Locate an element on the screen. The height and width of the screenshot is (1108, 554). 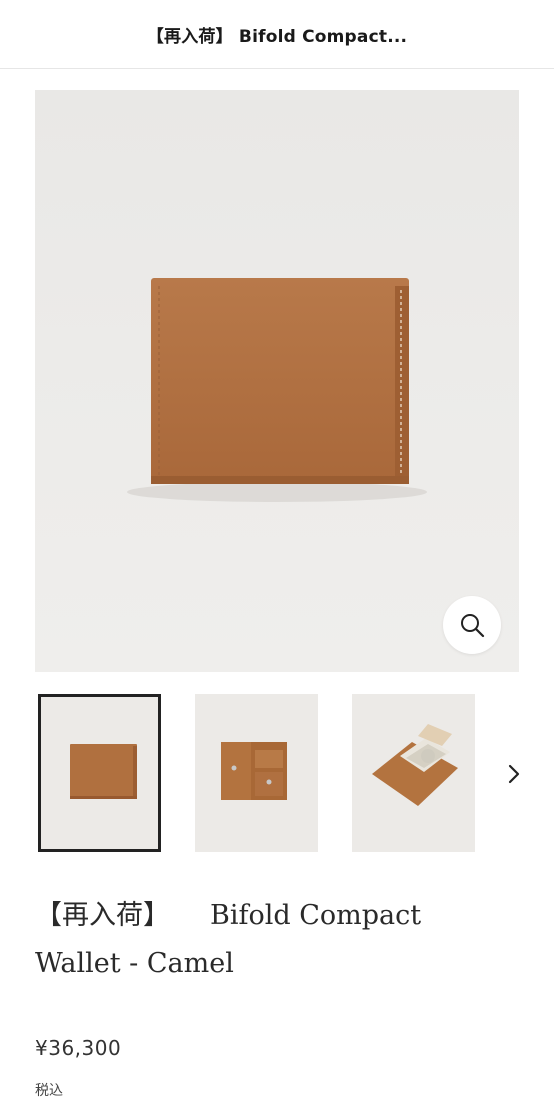
thumbnail-wallet-closed is located at coordinates (99, 773).